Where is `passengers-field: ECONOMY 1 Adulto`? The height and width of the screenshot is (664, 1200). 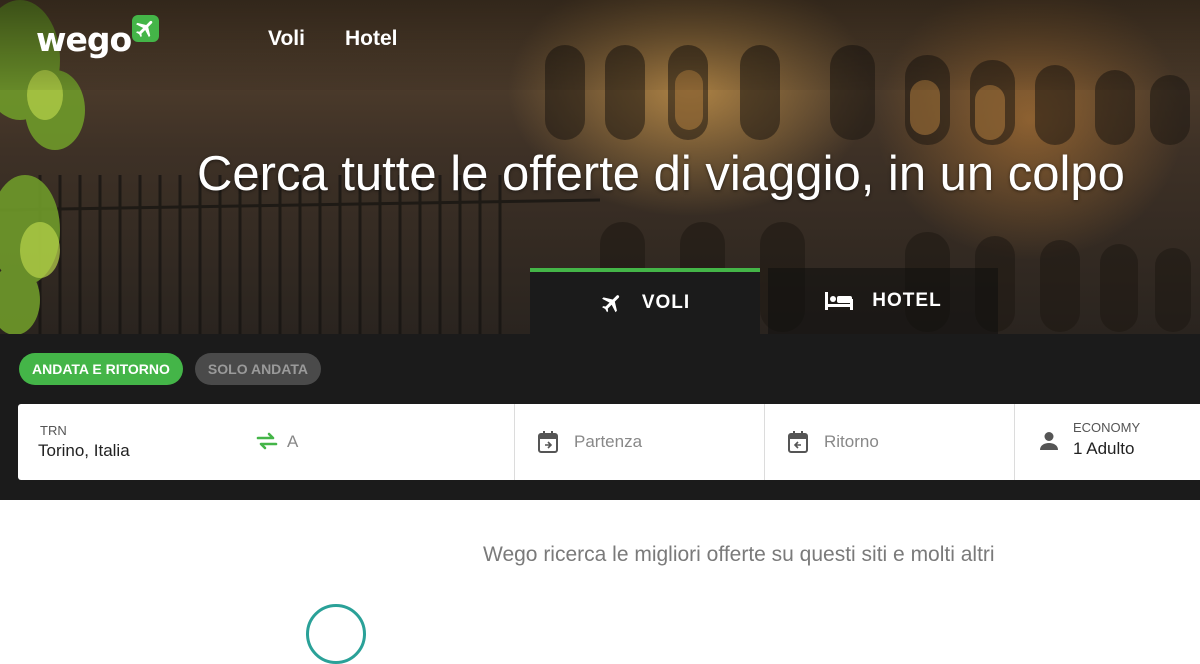
passengers-field: ECONOMY 1 Adulto is located at coordinates (1107, 442).